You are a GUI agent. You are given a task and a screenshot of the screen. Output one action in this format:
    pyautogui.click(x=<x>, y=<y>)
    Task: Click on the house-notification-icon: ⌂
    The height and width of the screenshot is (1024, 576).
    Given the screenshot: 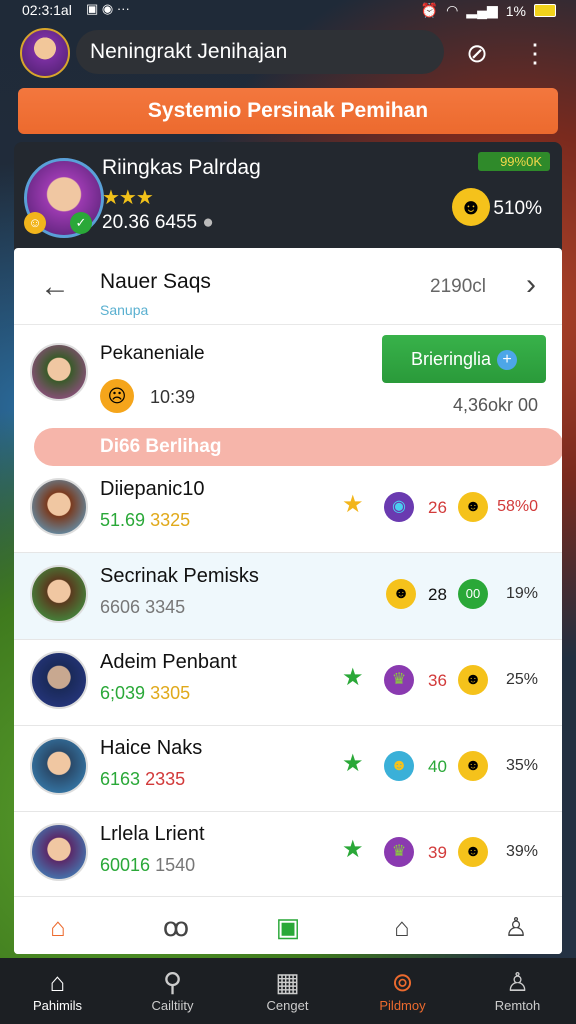 What is the action you would take?
    pyautogui.click(x=402, y=927)
    